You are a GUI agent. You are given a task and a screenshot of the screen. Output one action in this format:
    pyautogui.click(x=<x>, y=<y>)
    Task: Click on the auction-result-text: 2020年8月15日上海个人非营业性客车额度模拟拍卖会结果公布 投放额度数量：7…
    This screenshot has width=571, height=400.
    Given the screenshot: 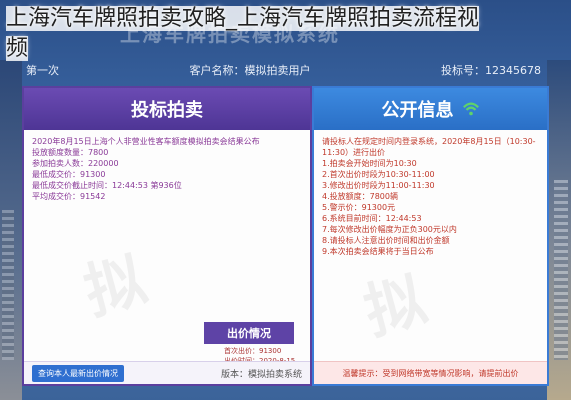 What is the action you would take?
    pyautogui.click(x=167, y=169)
    